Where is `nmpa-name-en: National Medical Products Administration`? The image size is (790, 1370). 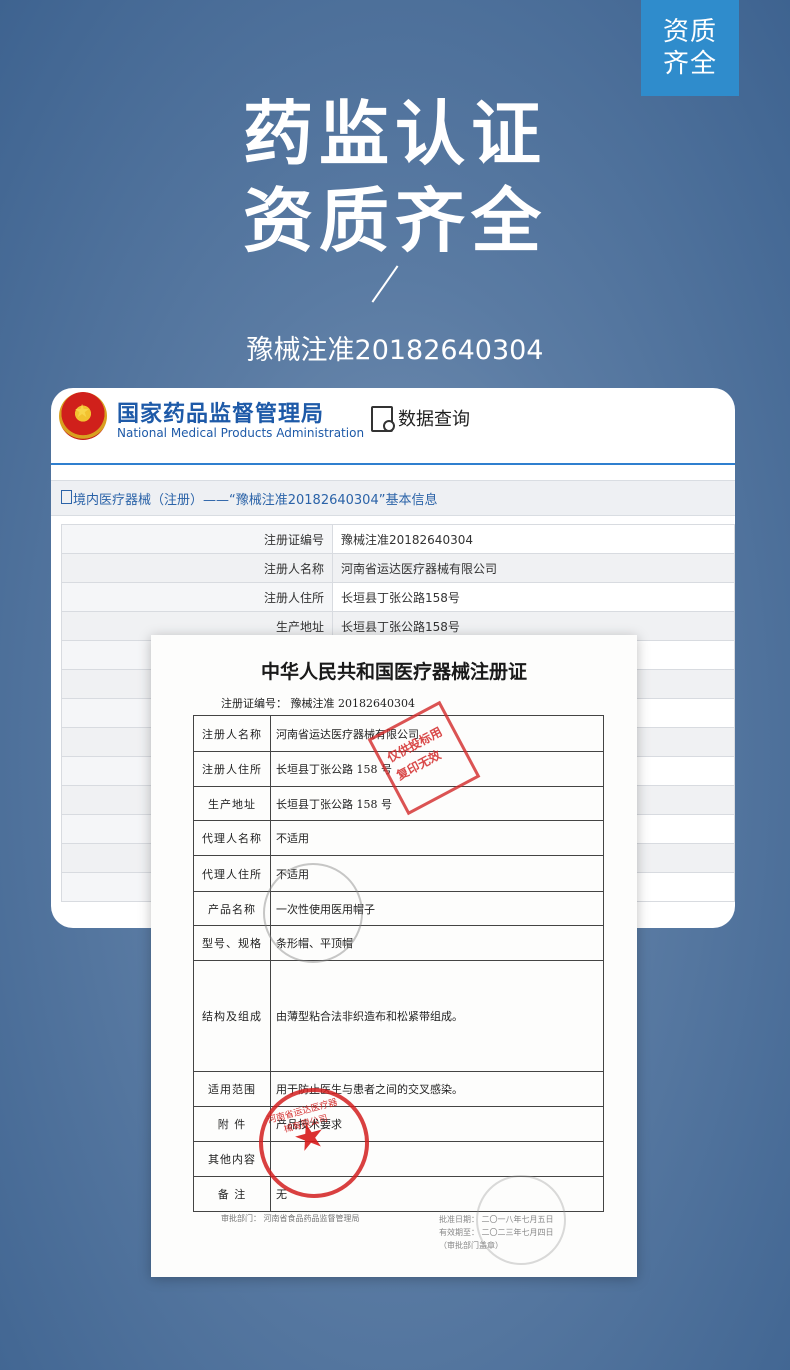
nmpa-name-en: National Medical Products Administration is located at coordinates (241, 433).